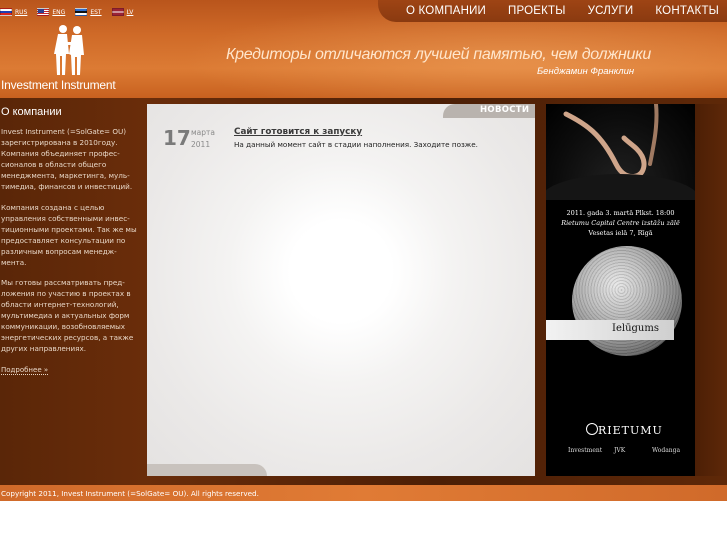 Image resolution: width=727 pixels, height=545 pixels. What do you see at coordinates (620, 223) in the screenshot?
I see `poster-venue: Rietumu Capital Centre izstāžu zālē` at bounding box center [620, 223].